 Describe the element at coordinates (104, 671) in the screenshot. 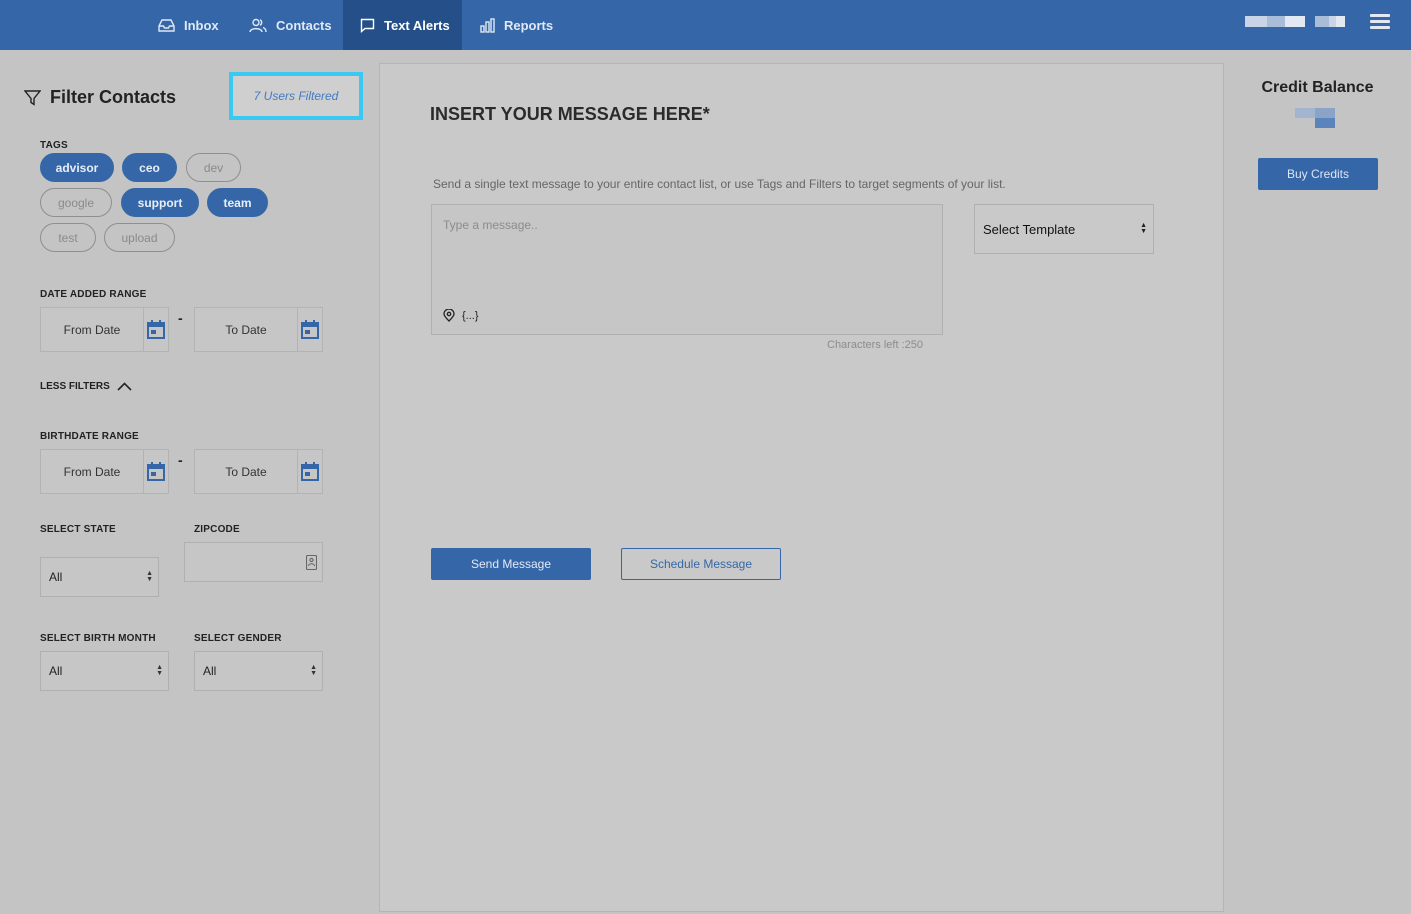

I see `birth-month-select: All ▲ ▼` at that location.